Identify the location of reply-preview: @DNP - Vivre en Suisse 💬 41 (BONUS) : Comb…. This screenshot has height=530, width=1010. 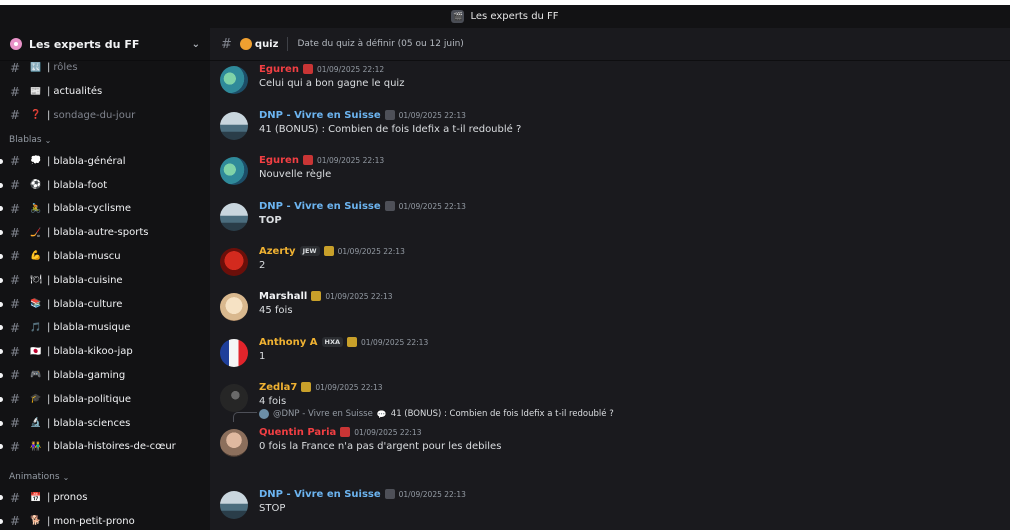
(436, 414).